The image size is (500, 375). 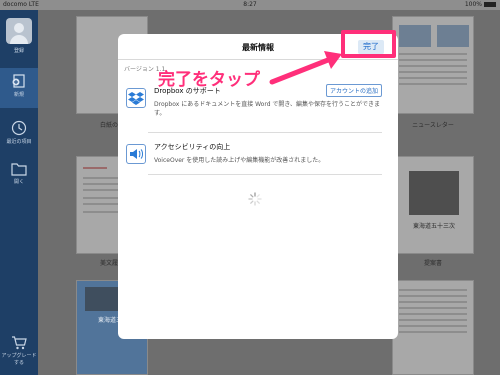 I want to click on dropbox-icon, so click(x=136, y=98).